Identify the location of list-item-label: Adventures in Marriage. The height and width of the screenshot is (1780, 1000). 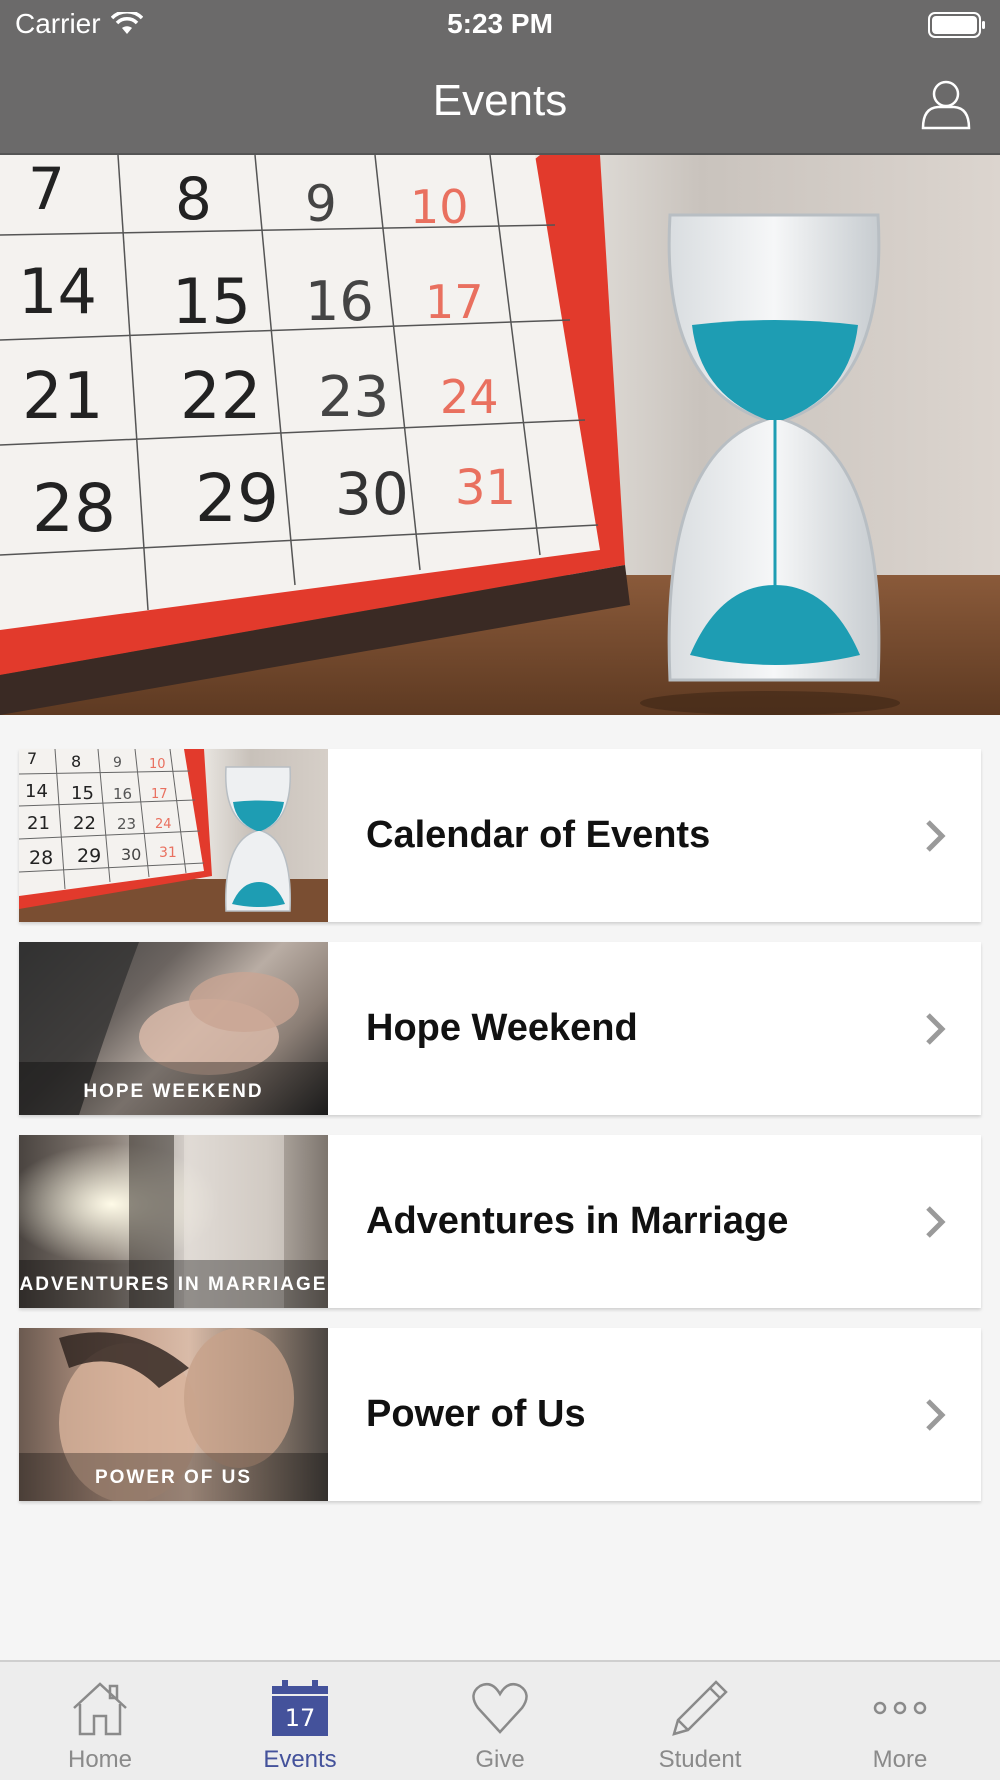
(577, 1221).